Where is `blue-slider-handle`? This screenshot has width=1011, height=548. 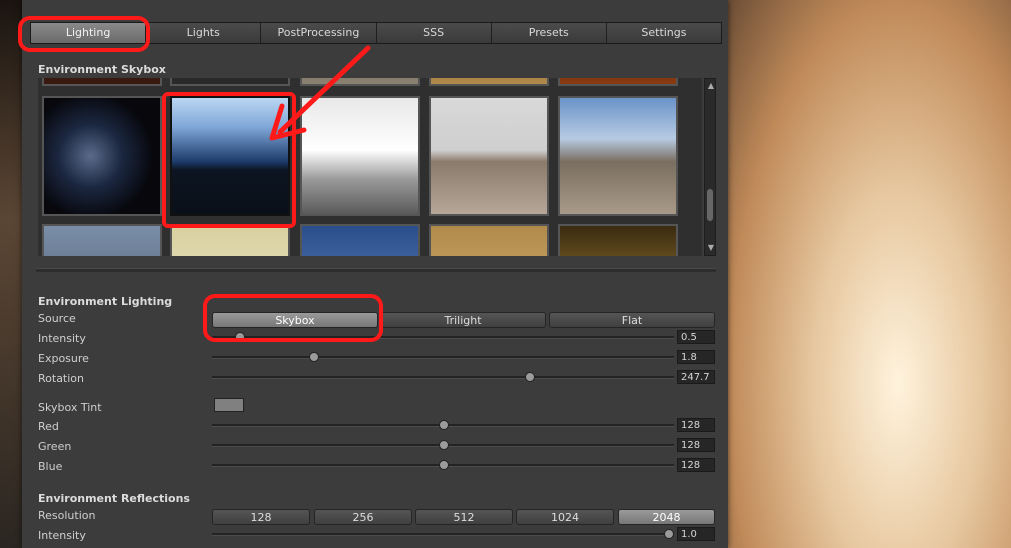
blue-slider-handle is located at coordinates (443, 465).